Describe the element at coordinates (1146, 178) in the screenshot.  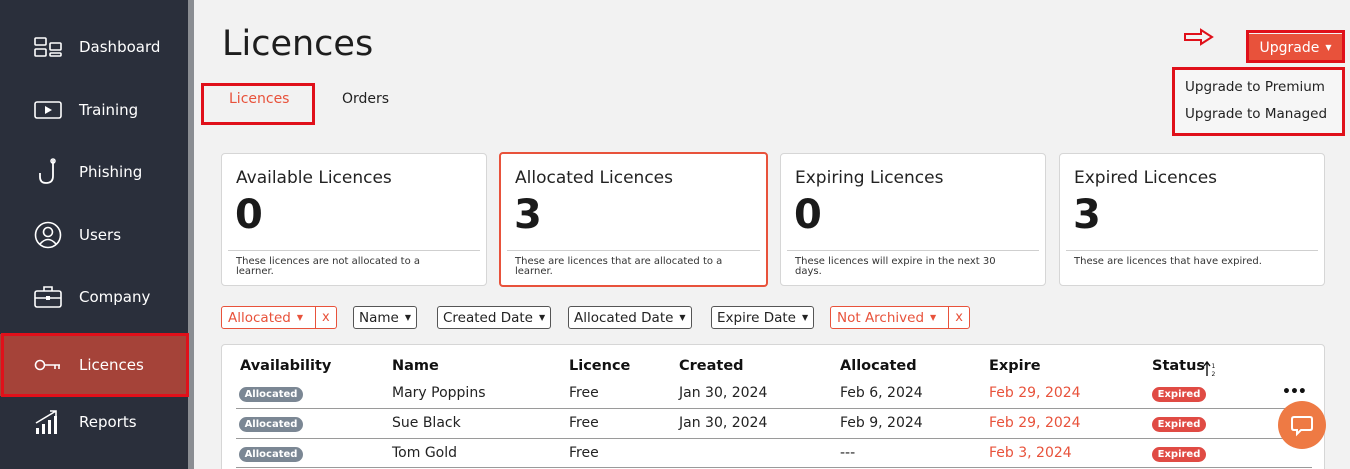
I see `card-title: Expired Licences` at that location.